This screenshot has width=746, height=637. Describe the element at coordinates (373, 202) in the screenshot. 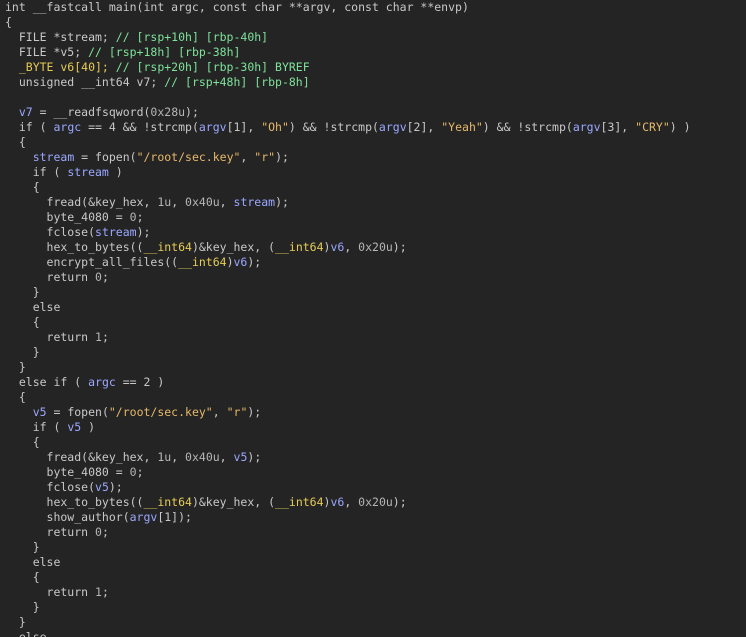

I see `code-line: fread(&key_hex, 1u, 0x40u, stream);` at that location.